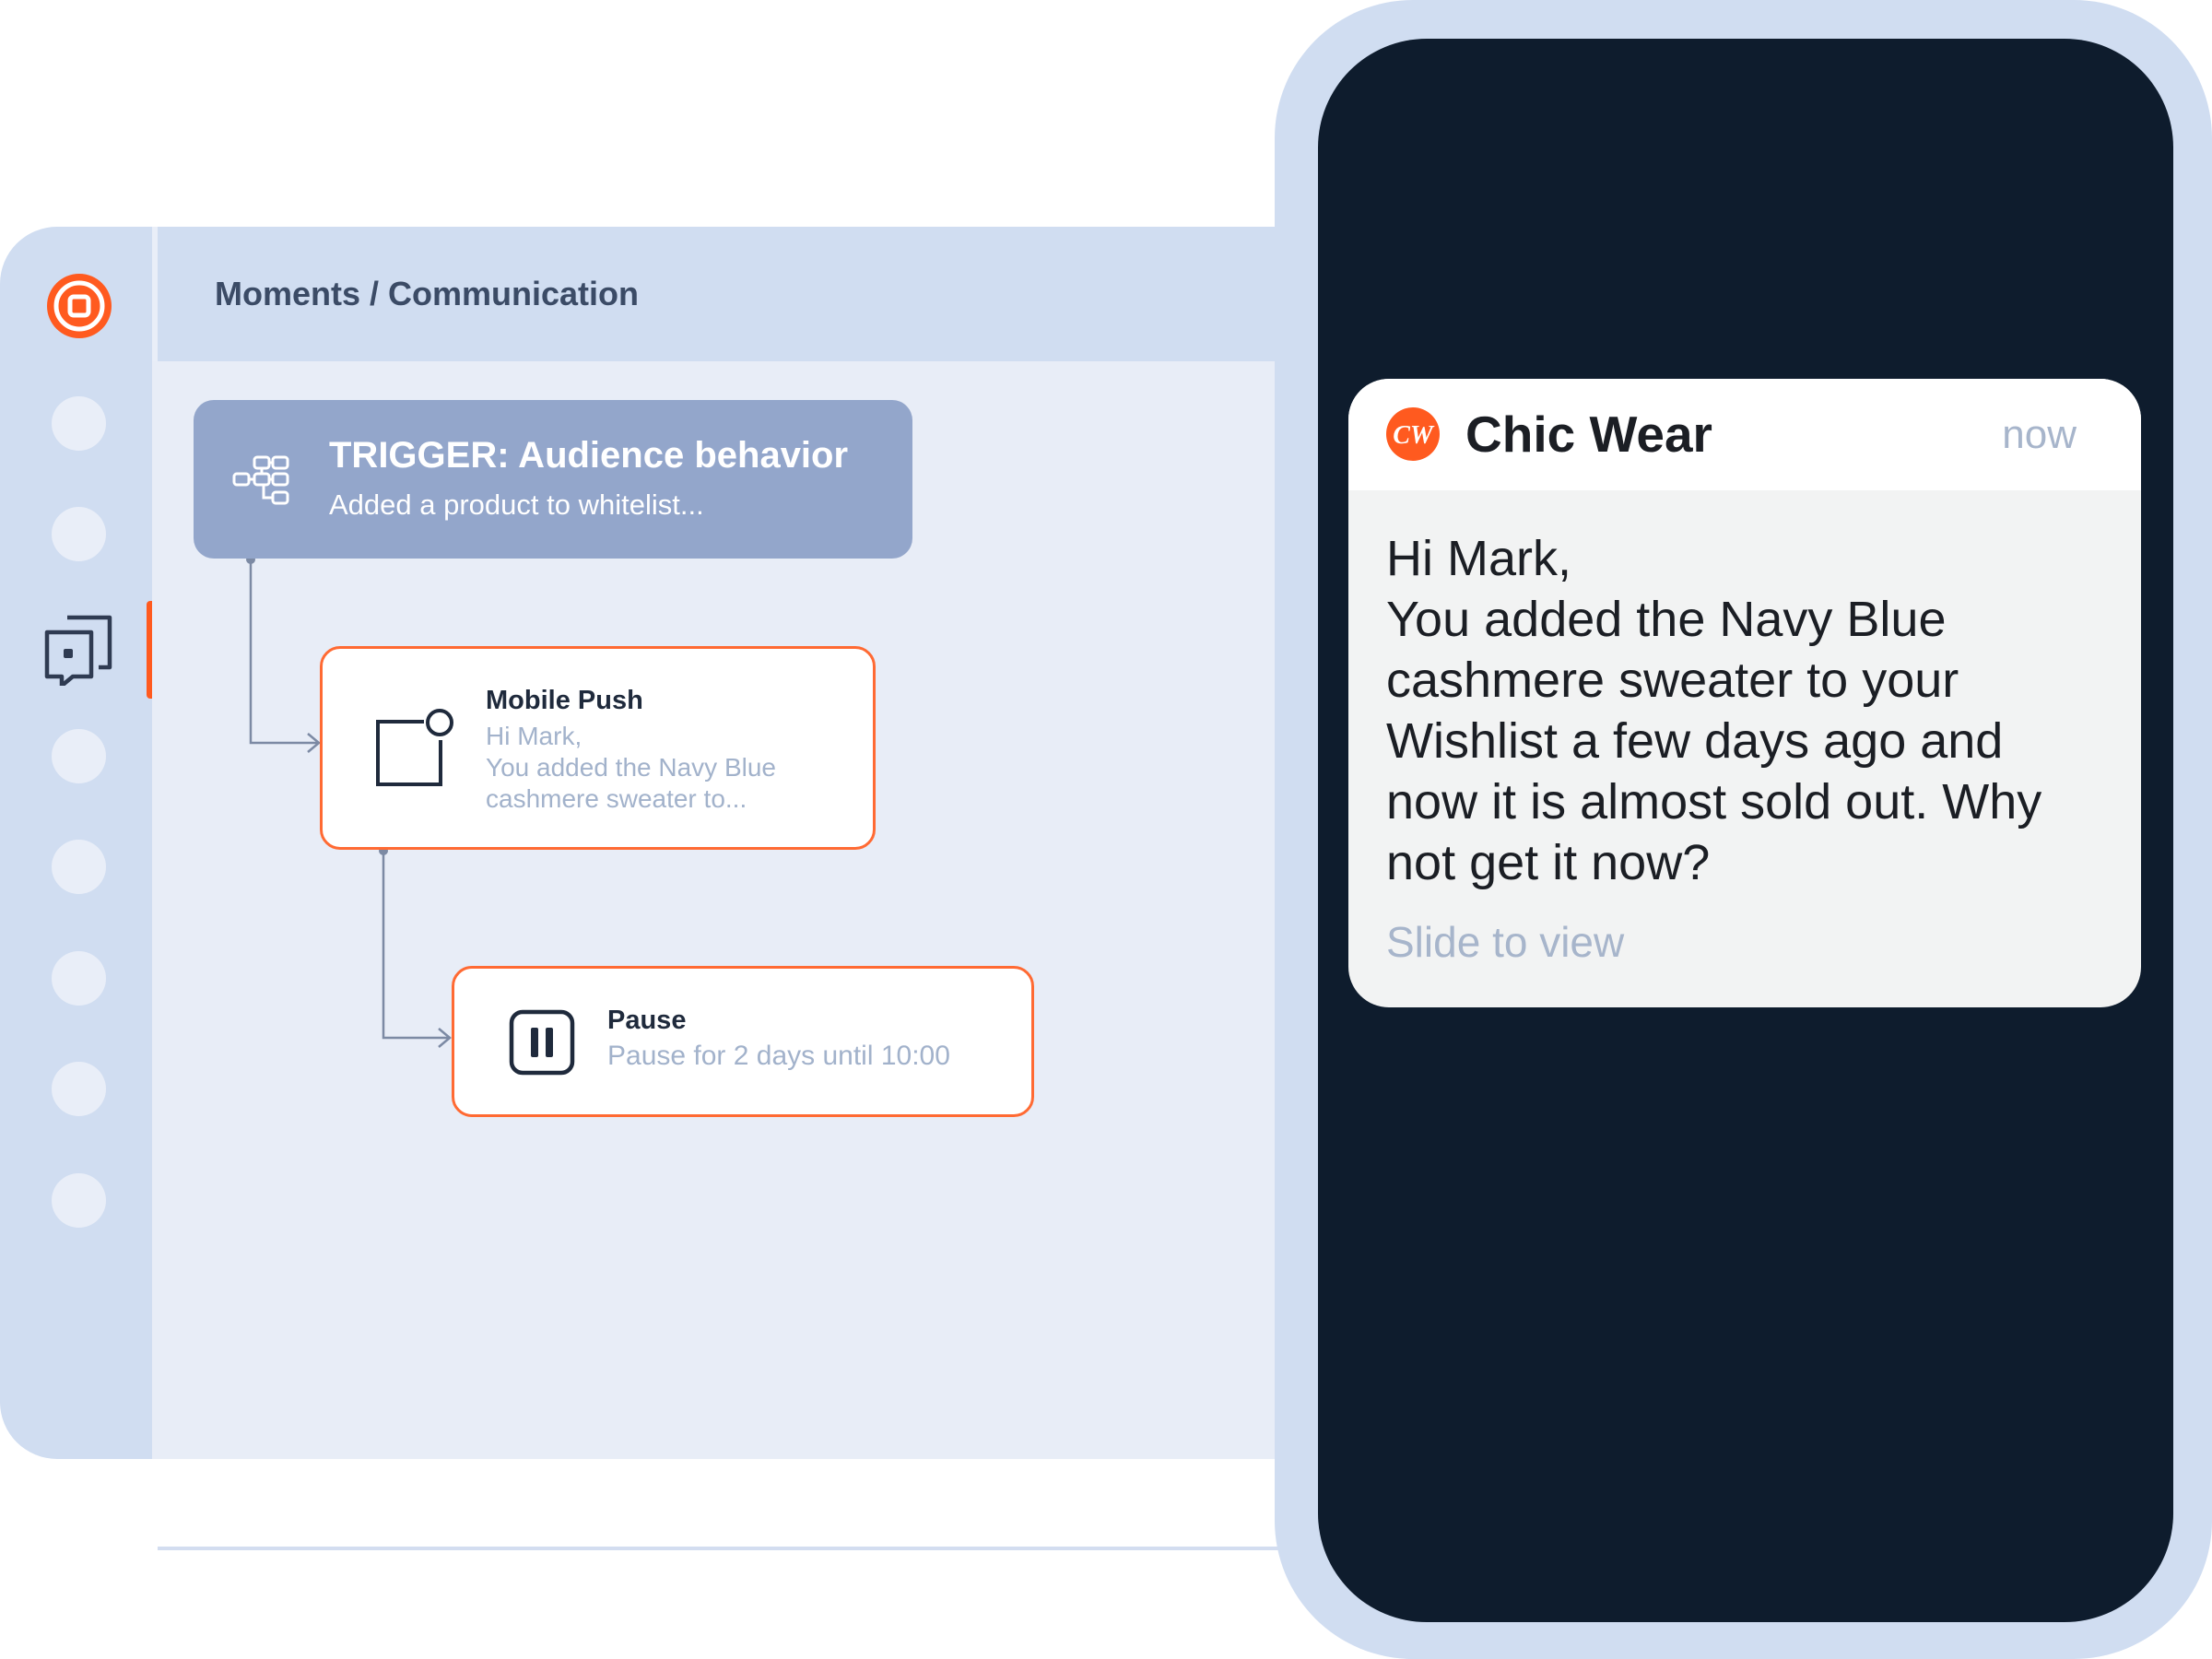  What do you see at coordinates (427, 294) in the screenshot?
I see `breadcrumb: Moments / Communication` at bounding box center [427, 294].